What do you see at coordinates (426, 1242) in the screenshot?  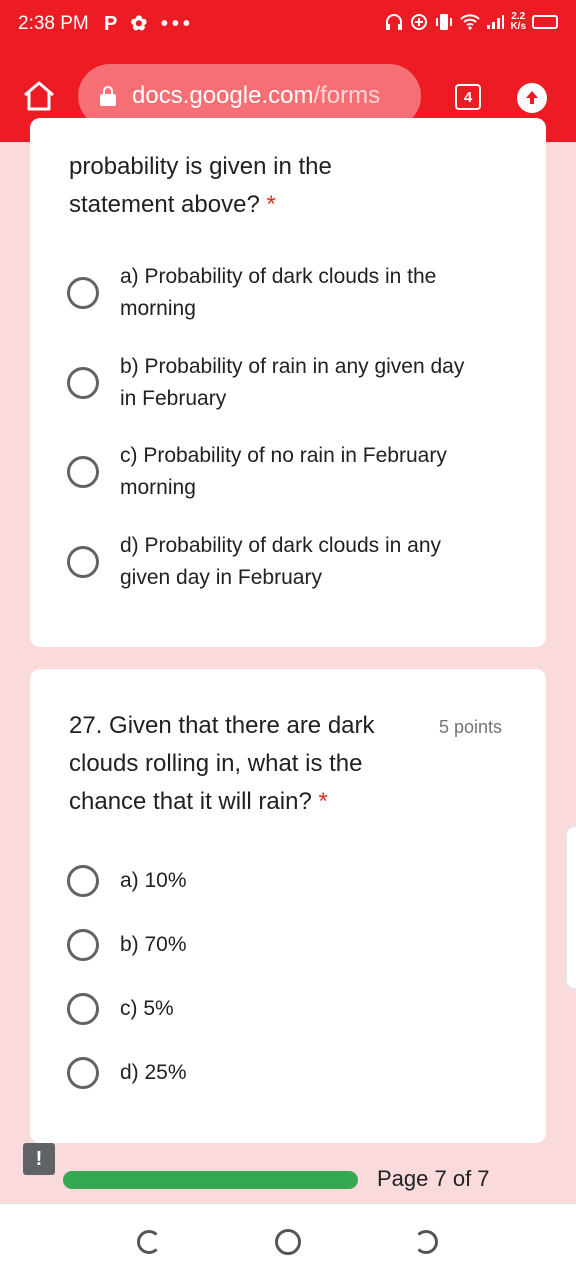 I see `back-icon` at bounding box center [426, 1242].